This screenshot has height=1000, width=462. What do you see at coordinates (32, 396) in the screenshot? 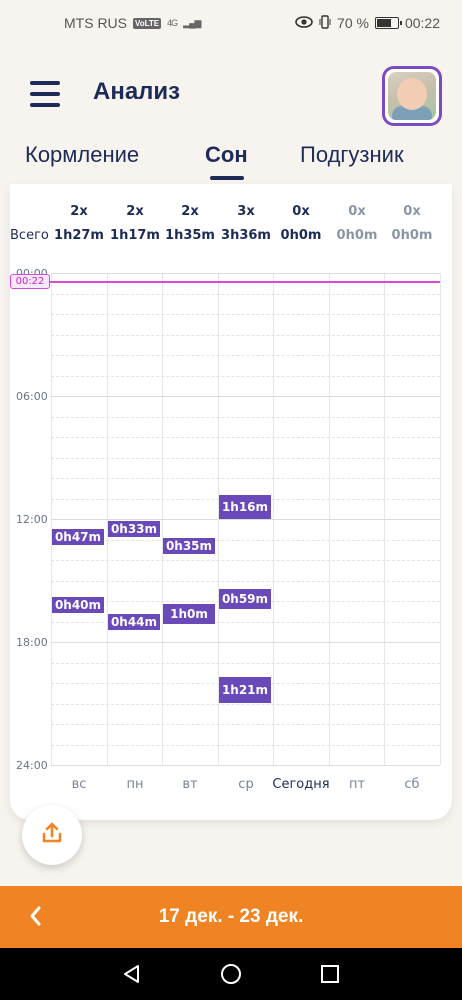
I see `time-label: 06:00` at bounding box center [32, 396].